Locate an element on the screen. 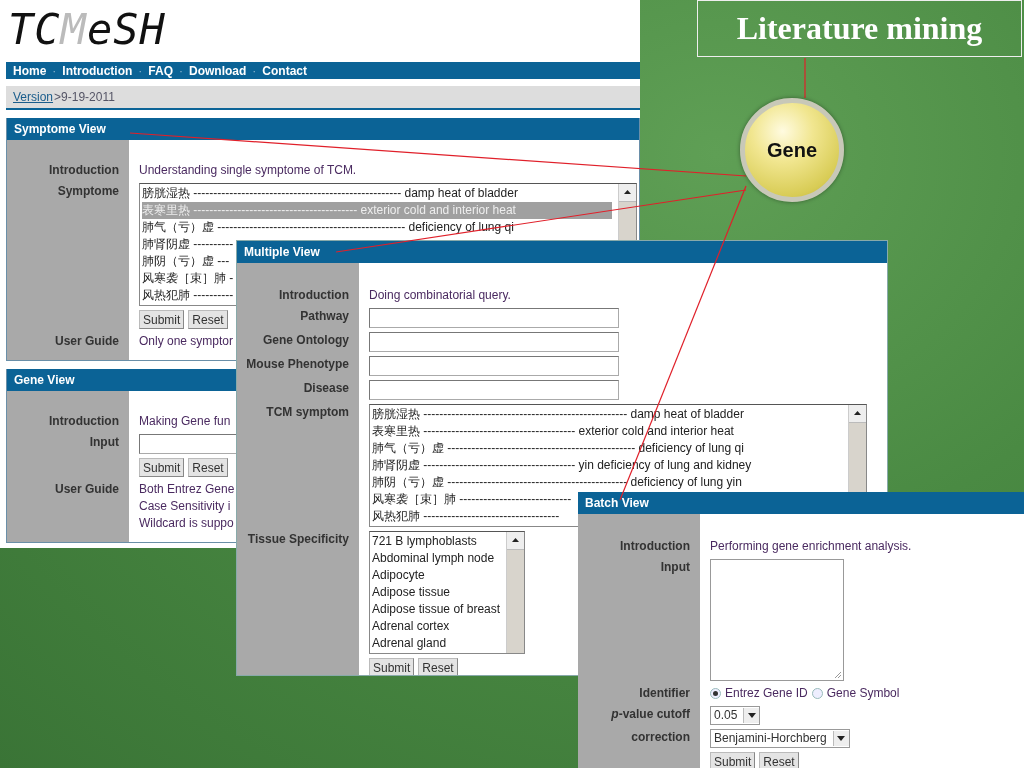  slide-title: Literature mining is located at coordinates (859, 28).